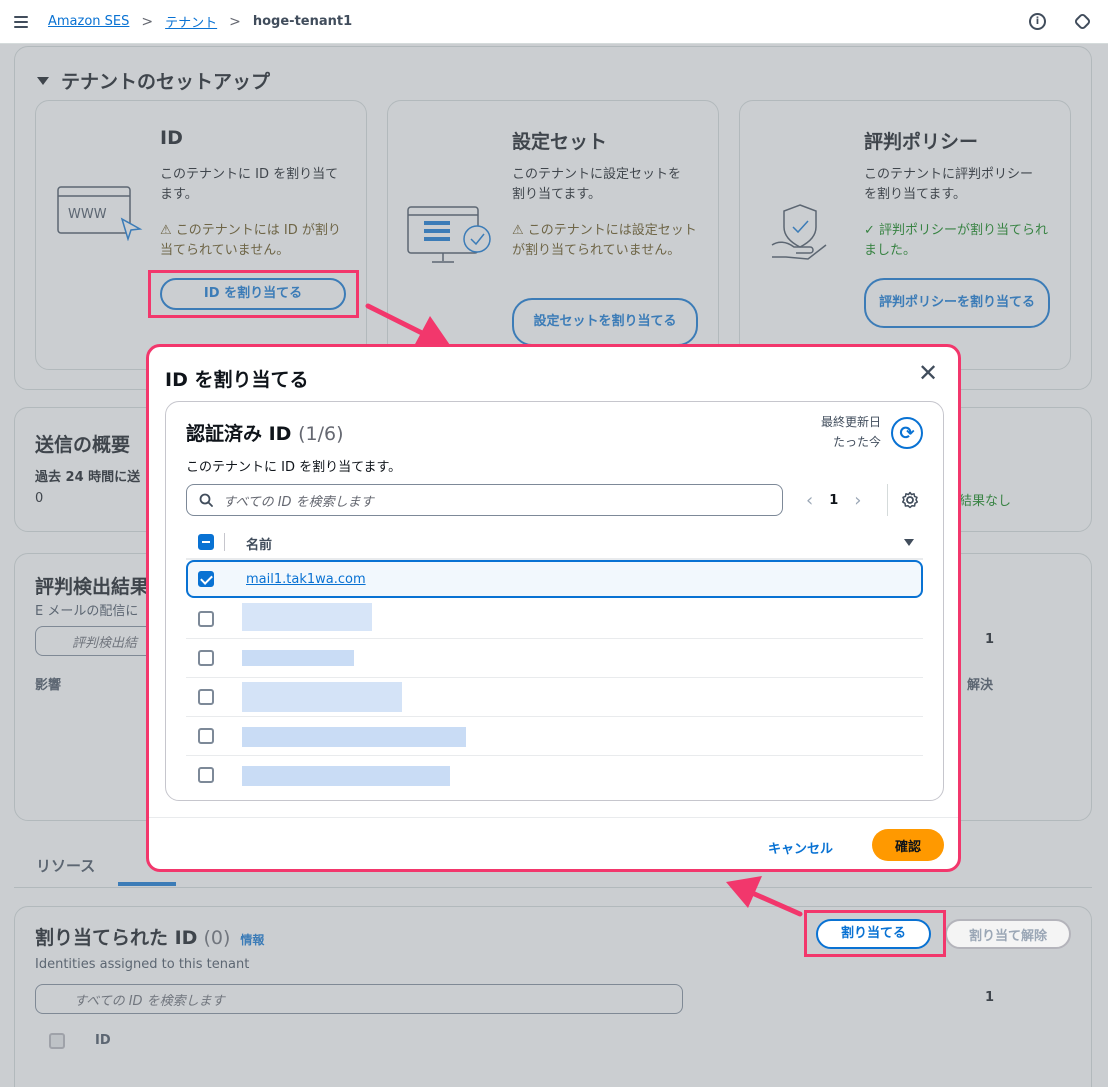  Describe the element at coordinates (554, 579) in the screenshot. I see `table-row: mail1.tak1wa.com` at that location.